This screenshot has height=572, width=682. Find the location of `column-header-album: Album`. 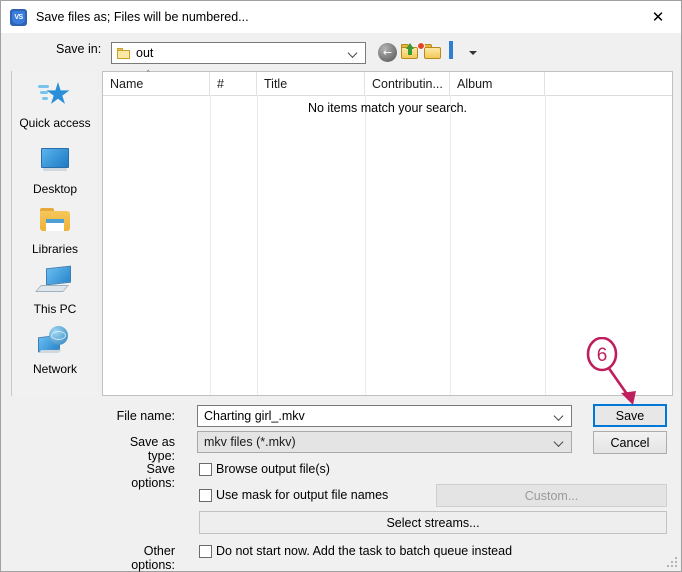

column-header-album: Album is located at coordinates (497, 83).